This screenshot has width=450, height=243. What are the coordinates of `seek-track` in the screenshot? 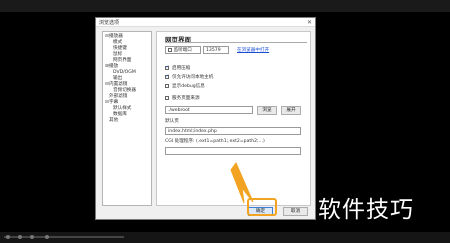 It's located at (64, 237).